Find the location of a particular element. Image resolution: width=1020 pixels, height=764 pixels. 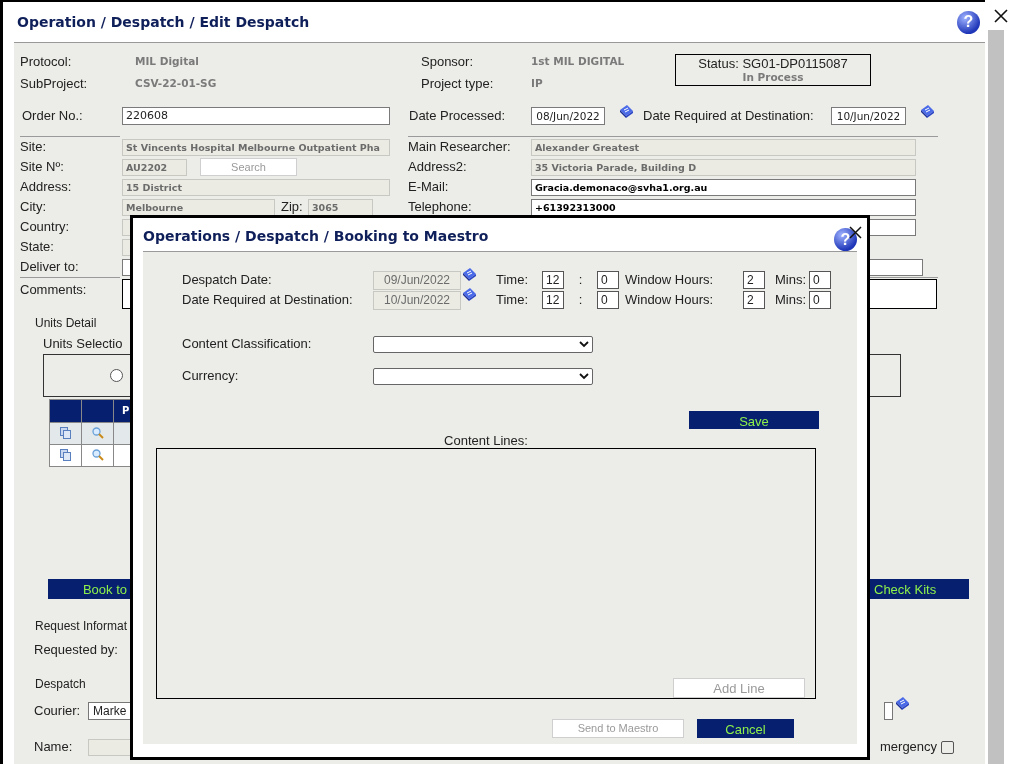

date-field: 08/Jun/2022 is located at coordinates (568, 116).